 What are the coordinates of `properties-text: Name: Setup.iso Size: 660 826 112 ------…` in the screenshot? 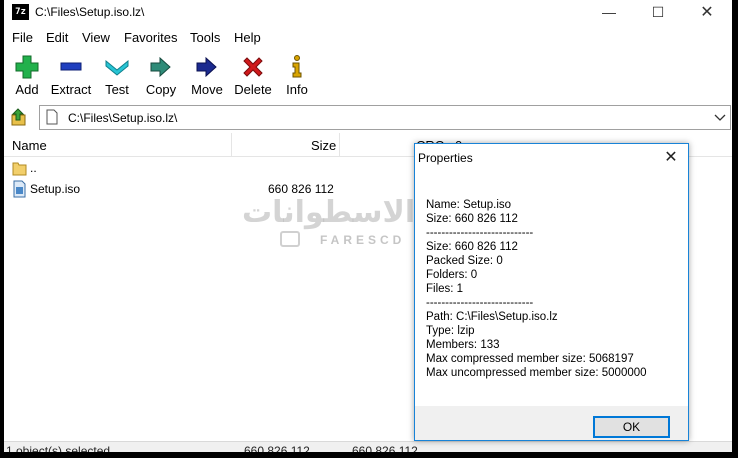 It's located at (536, 289).